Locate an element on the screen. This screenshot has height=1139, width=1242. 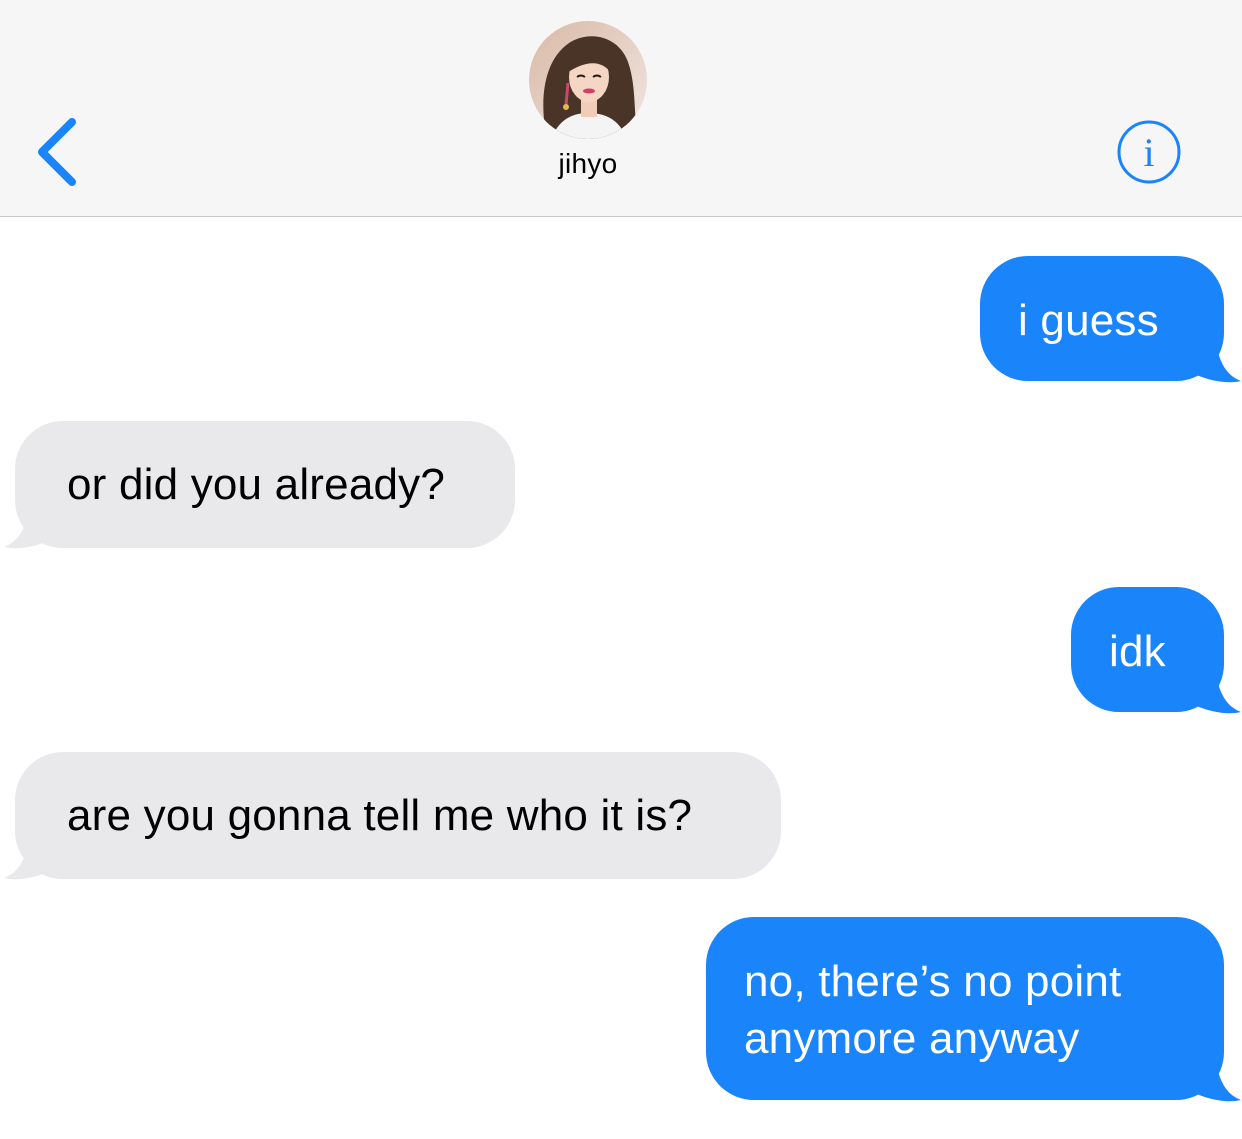
info-button: i is located at coordinates (1149, 152).